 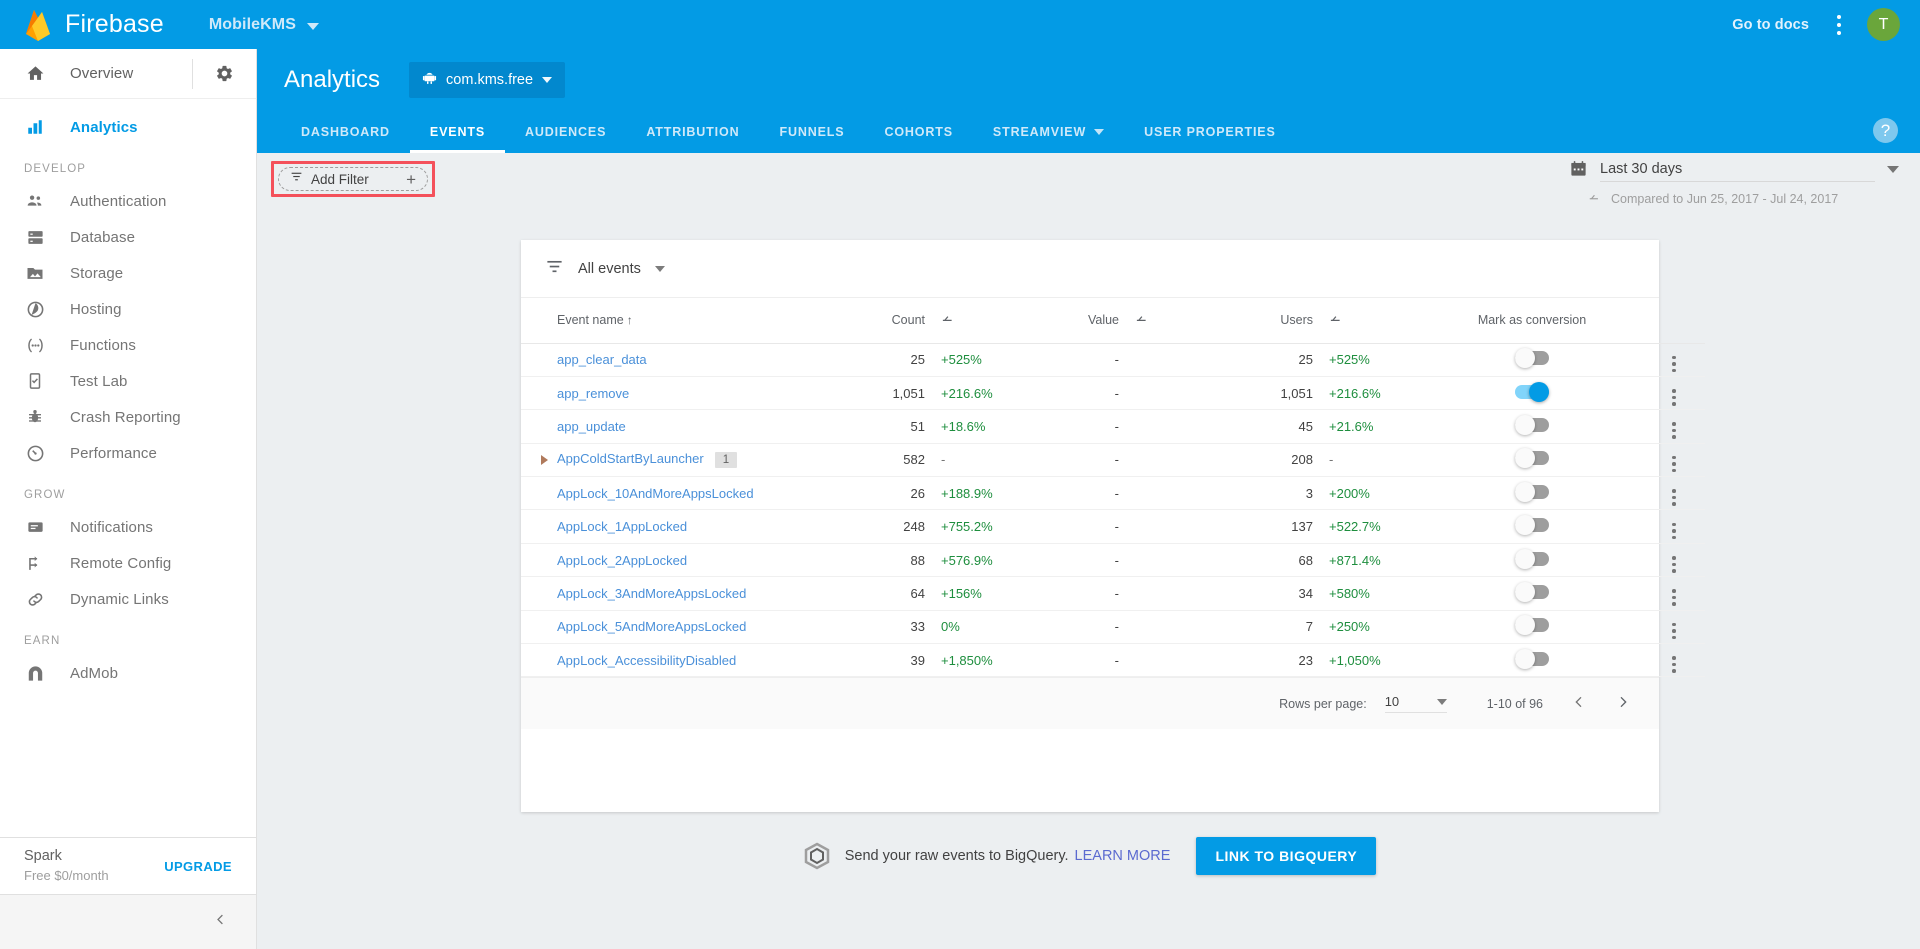 What do you see at coordinates (1579, 704) in the screenshot?
I see `pagination-prev-chevron-left-icon` at bounding box center [1579, 704].